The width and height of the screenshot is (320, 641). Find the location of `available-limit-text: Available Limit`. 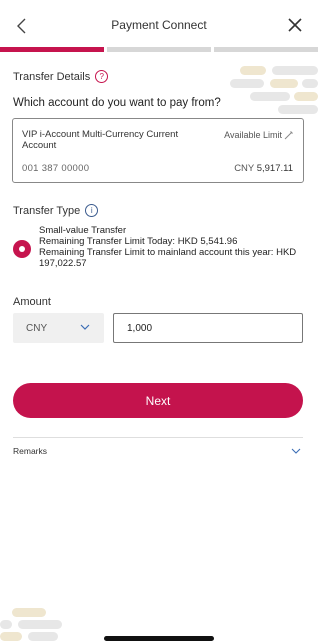

available-limit-text: Available Limit is located at coordinates (253, 135).